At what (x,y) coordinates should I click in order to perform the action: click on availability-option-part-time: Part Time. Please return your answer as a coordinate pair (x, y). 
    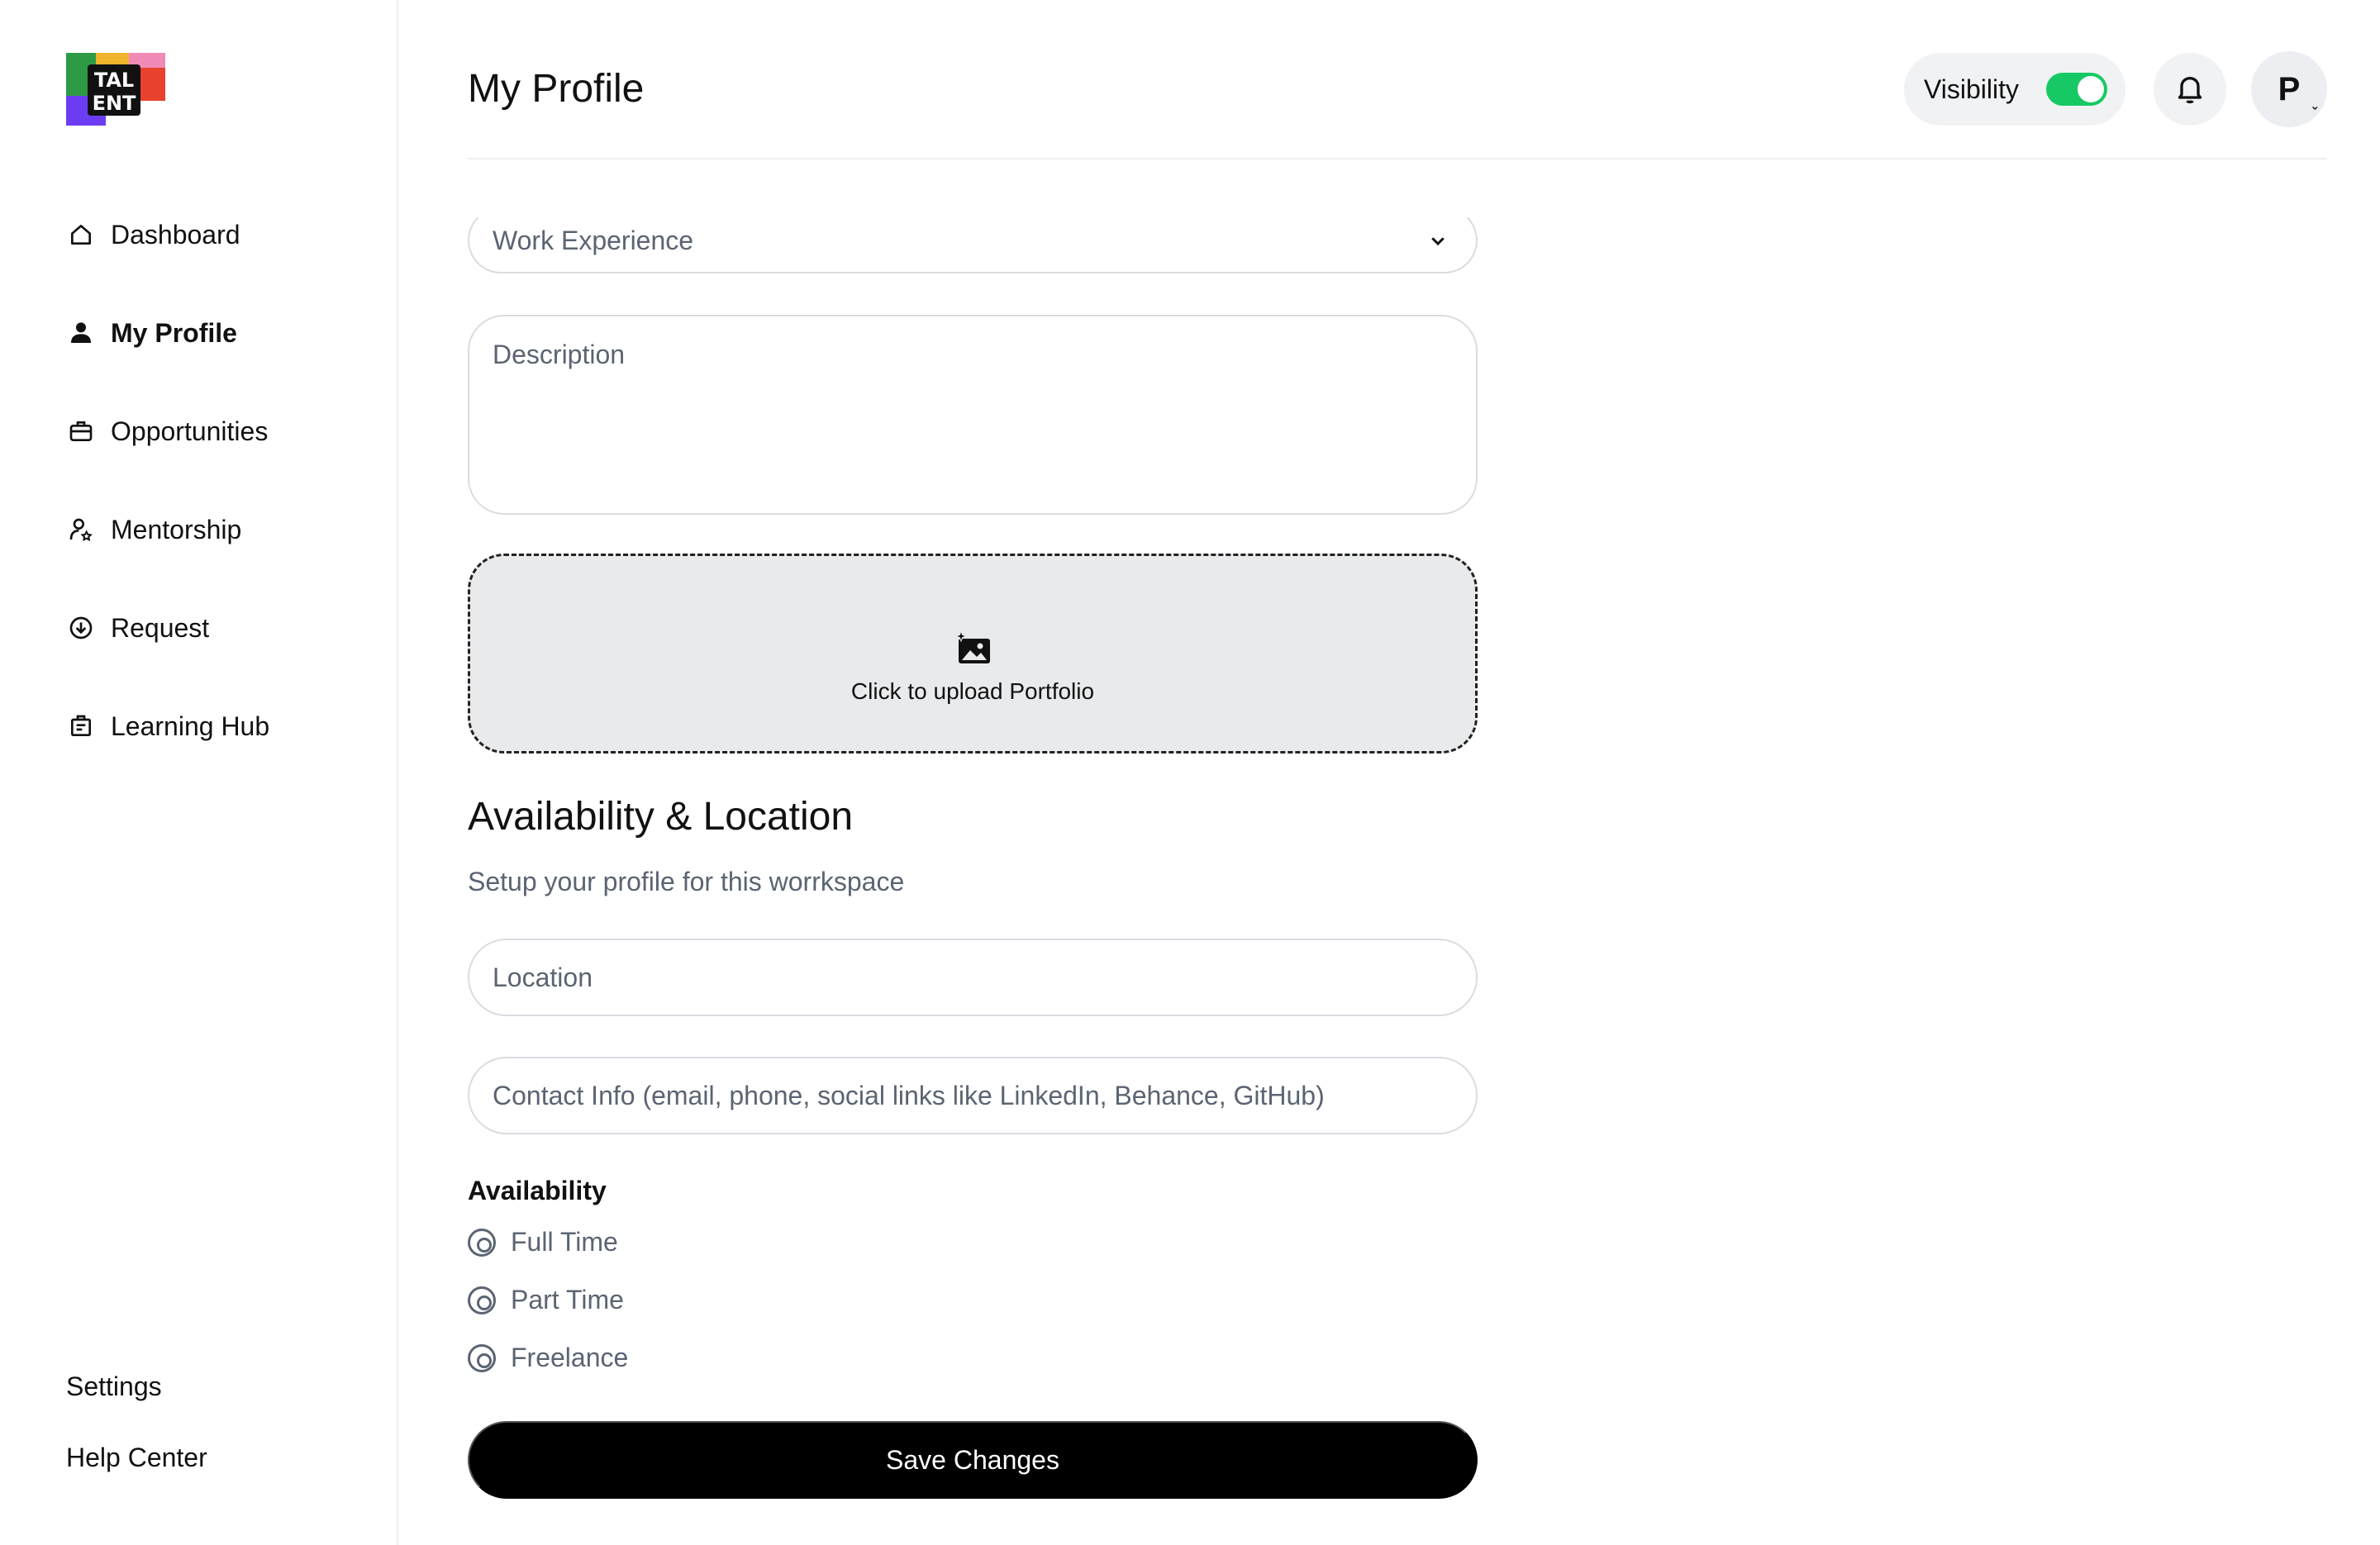
    Looking at the image, I should click on (546, 1300).